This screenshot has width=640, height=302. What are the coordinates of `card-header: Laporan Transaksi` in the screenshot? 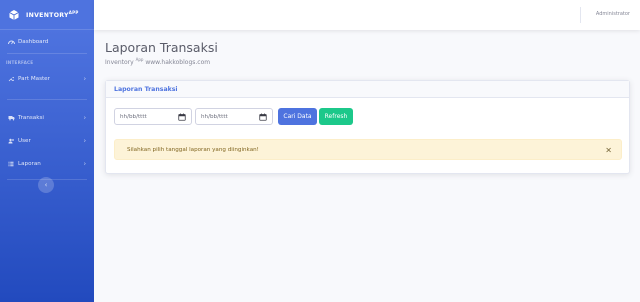 It's located at (367, 89).